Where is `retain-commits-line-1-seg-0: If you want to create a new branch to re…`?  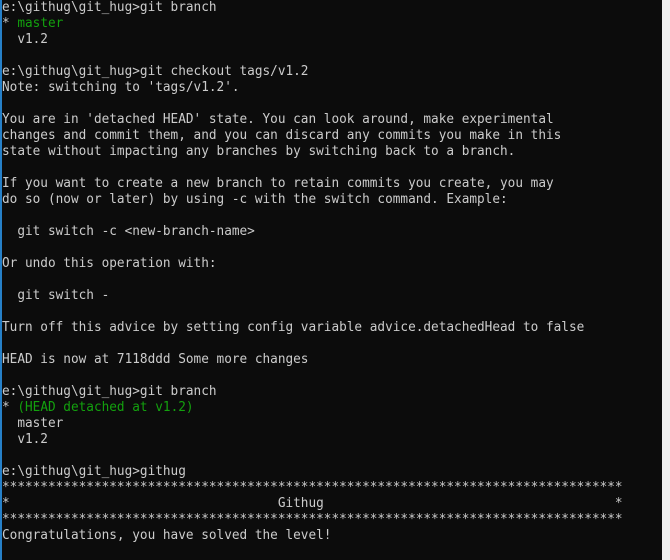 retain-commits-line-1-seg-0: If you want to create a new branch to re… is located at coordinates (278, 183).